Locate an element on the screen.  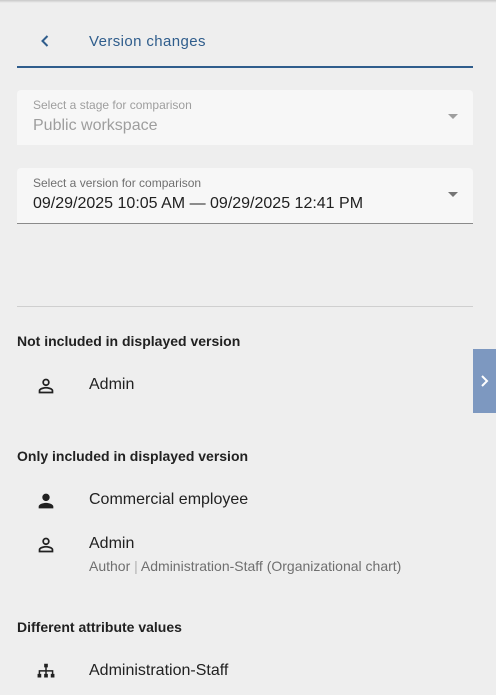
section-title-not-included: Not included in displayed version is located at coordinates (129, 341).